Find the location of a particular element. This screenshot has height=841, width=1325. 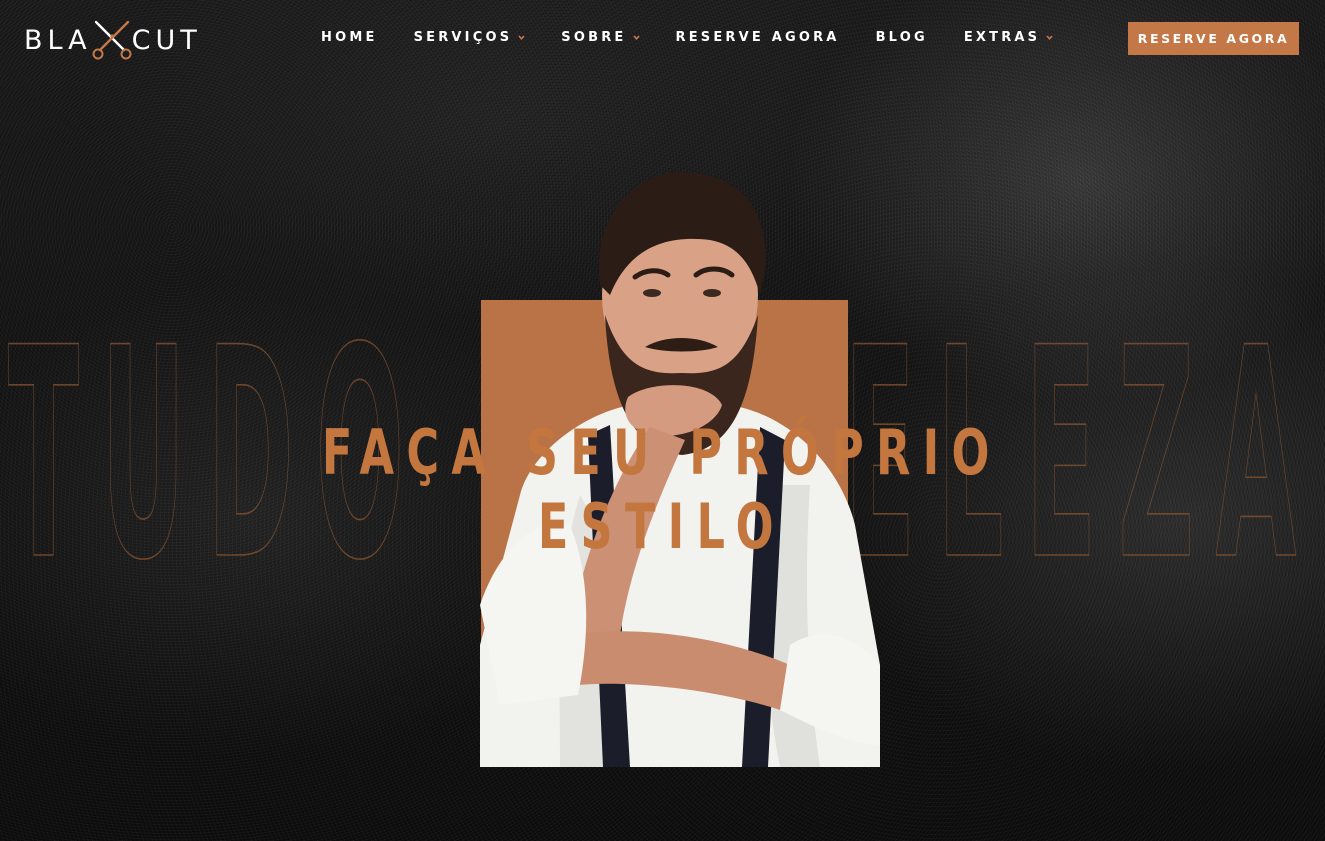

logo-text-right: CUT is located at coordinates (166, 40).